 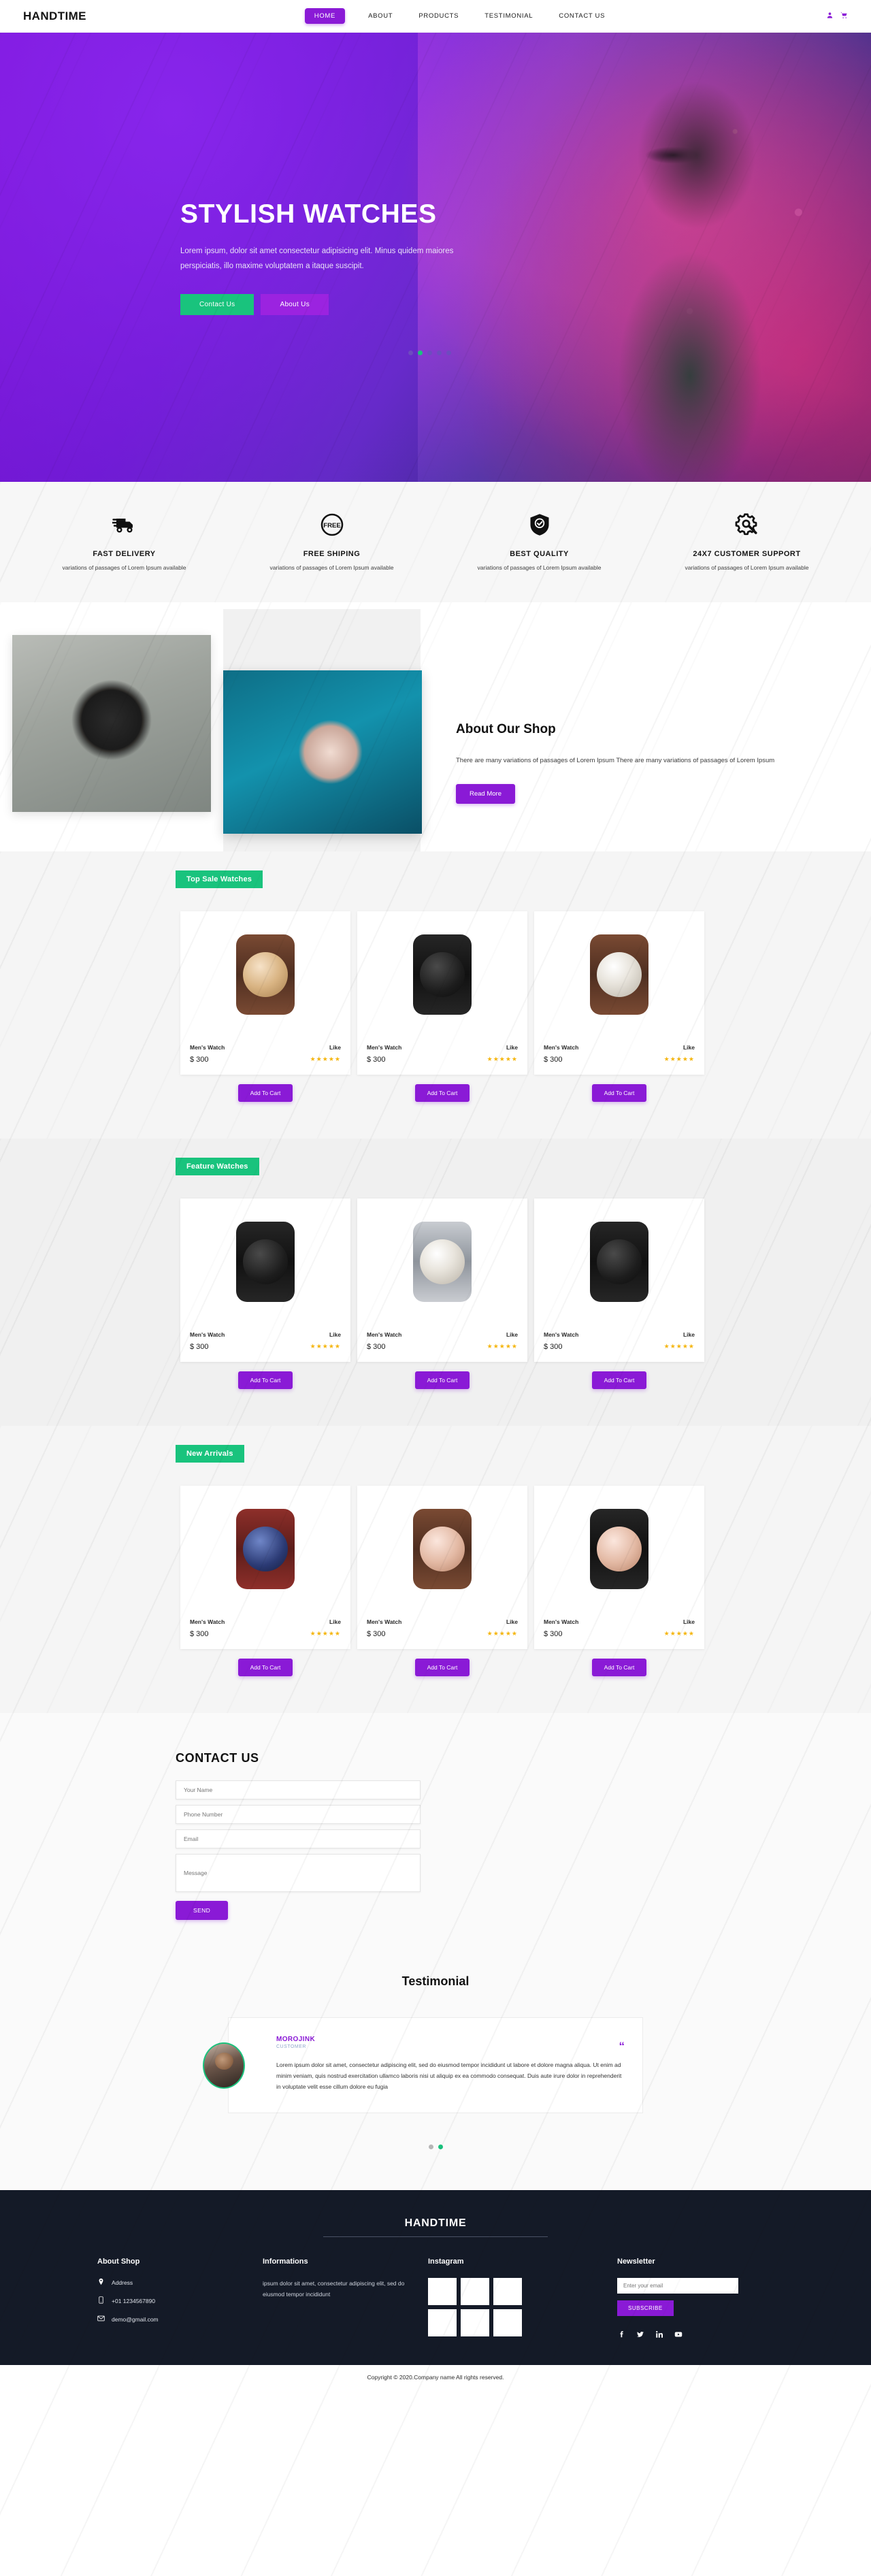 What do you see at coordinates (678, 2336) in the screenshot?
I see `youtube-icon` at bounding box center [678, 2336].